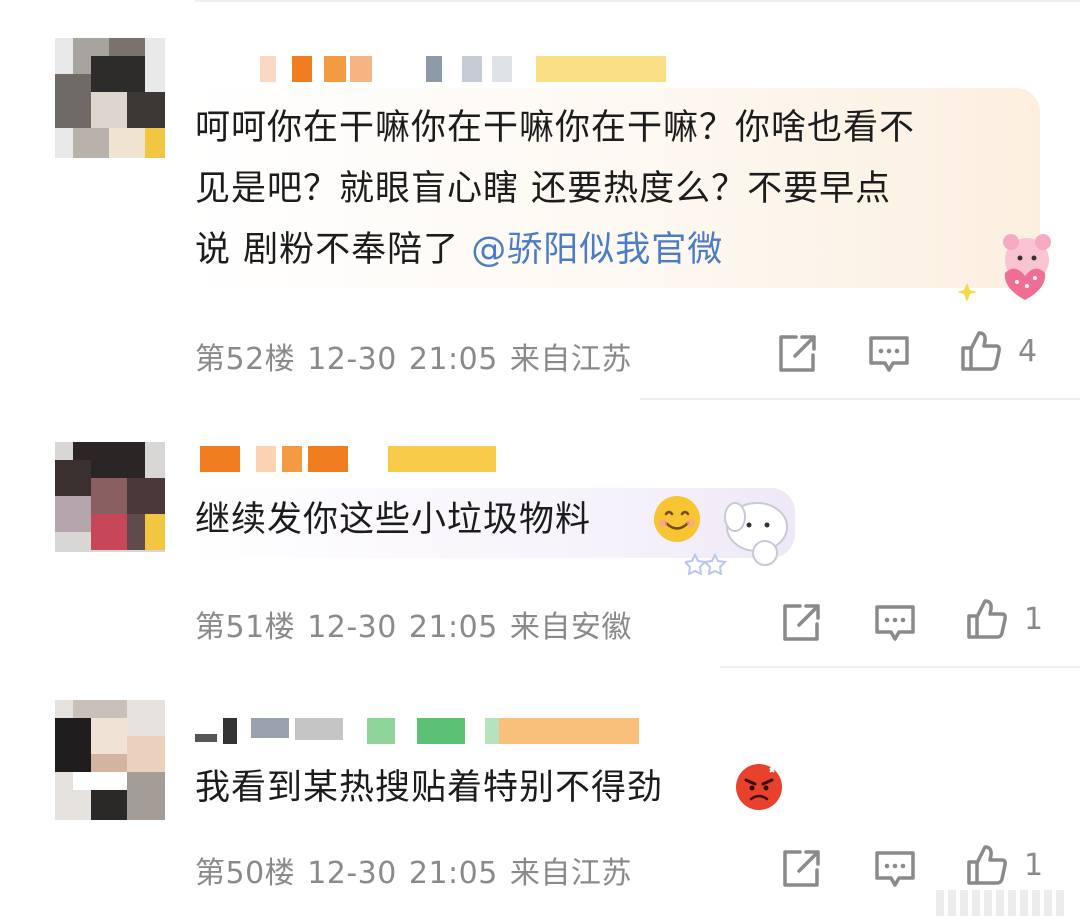 This screenshot has width=1080, height=922. What do you see at coordinates (352, 873) in the screenshot?
I see `comment-date: 12-30` at bounding box center [352, 873].